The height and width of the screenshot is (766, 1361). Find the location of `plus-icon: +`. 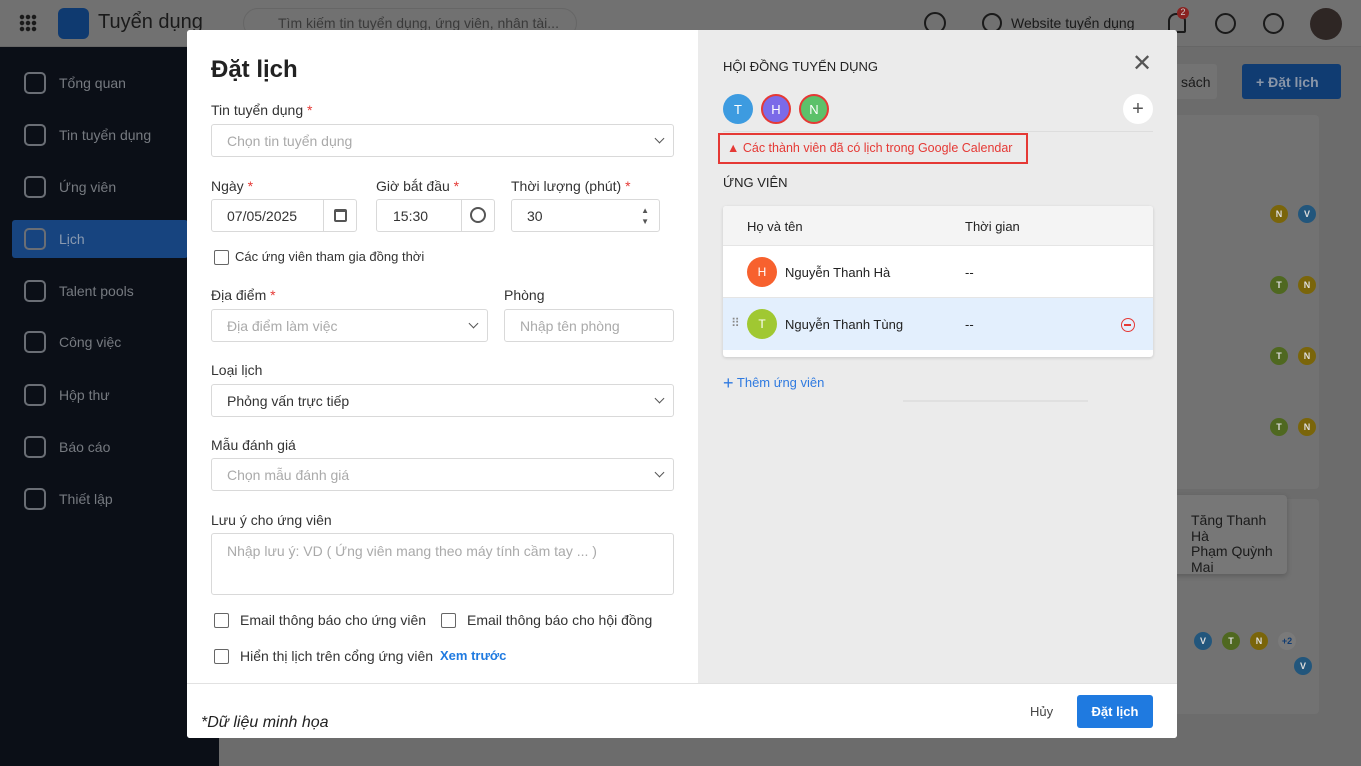

plus-icon: + is located at coordinates (728, 383).